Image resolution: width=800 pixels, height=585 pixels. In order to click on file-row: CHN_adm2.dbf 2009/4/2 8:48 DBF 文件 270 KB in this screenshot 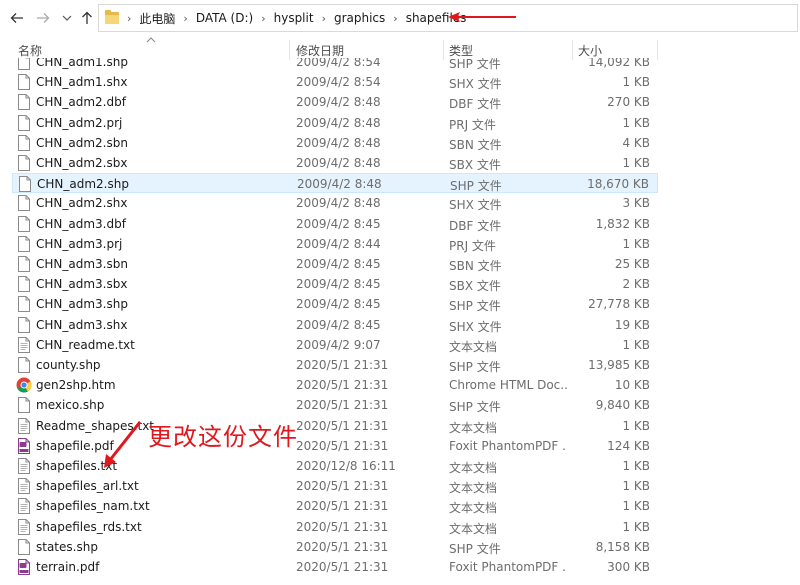, I will do `click(335, 102)`.